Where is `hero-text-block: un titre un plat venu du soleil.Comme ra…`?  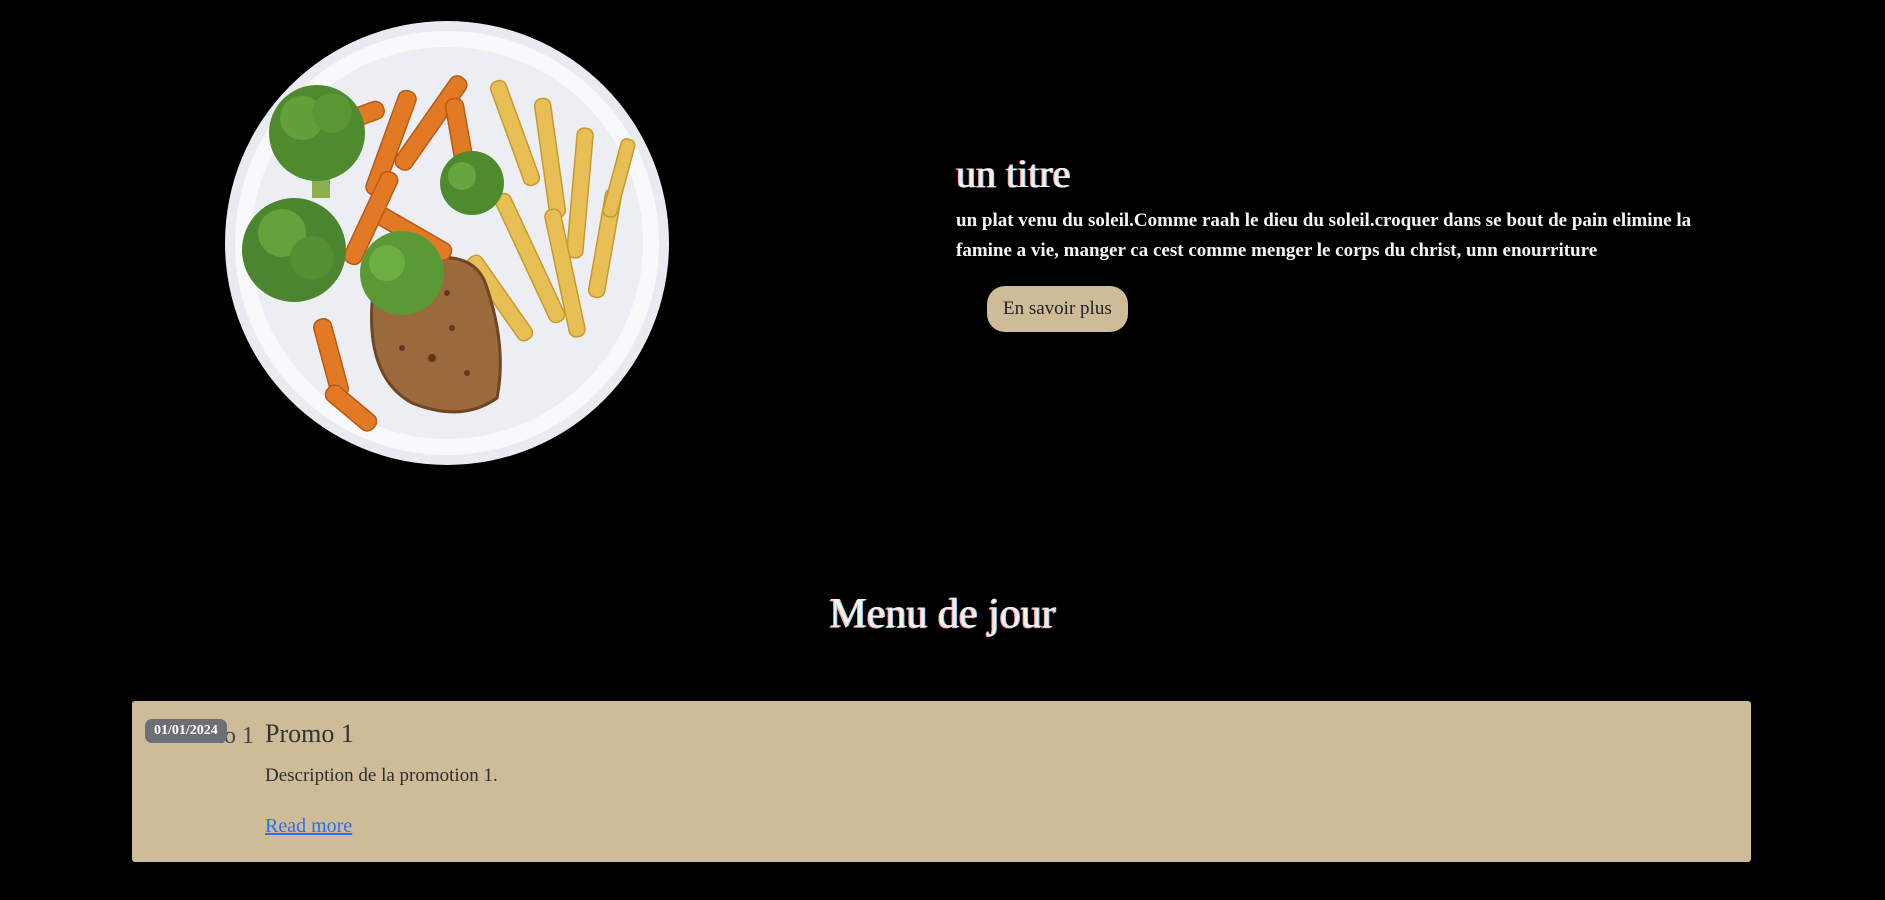
hero-text-block: un titre un plat venu du soleil.Comme ra… is located at coordinates (1346, 241).